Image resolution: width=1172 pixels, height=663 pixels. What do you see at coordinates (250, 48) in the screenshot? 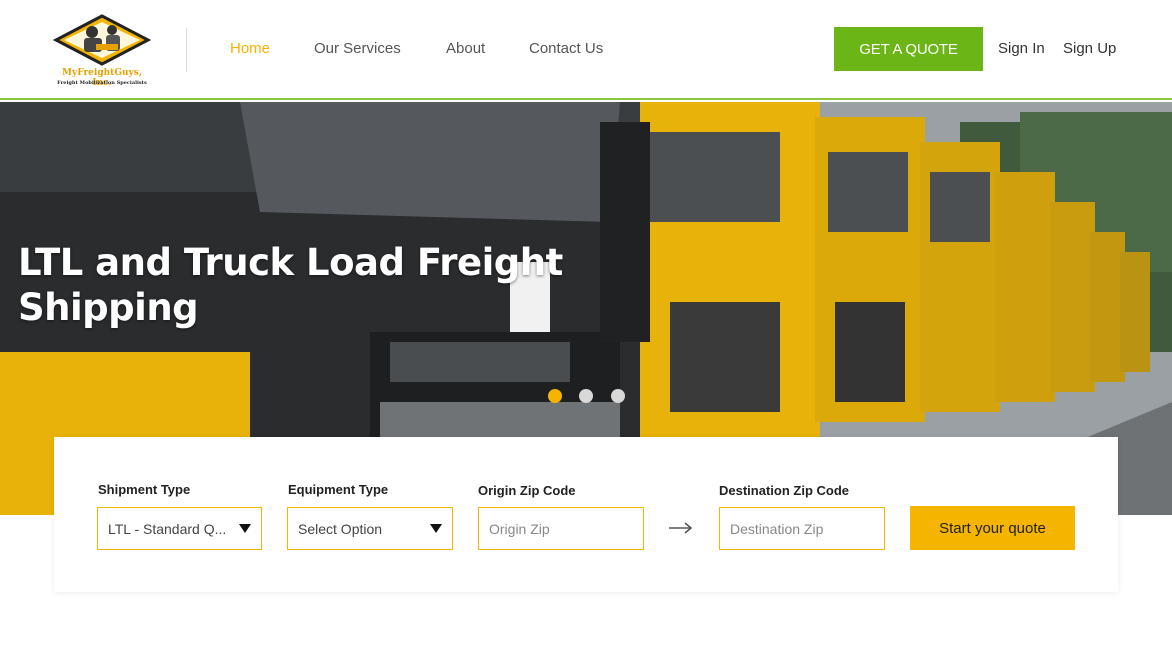
I see `nav-home: Home` at bounding box center [250, 48].